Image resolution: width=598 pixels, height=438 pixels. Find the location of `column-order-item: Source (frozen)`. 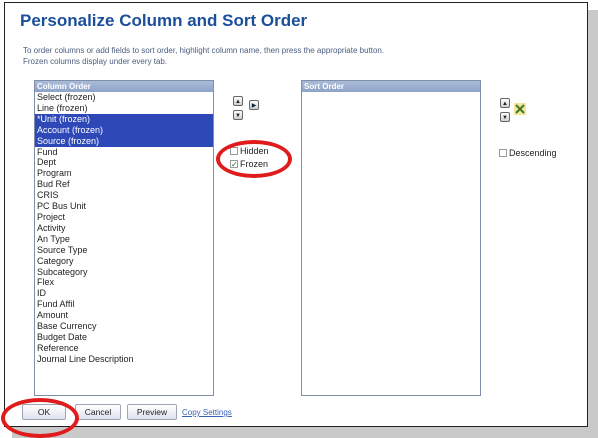

column-order-item: Source (frozen) is located at coordinates (124, 141).